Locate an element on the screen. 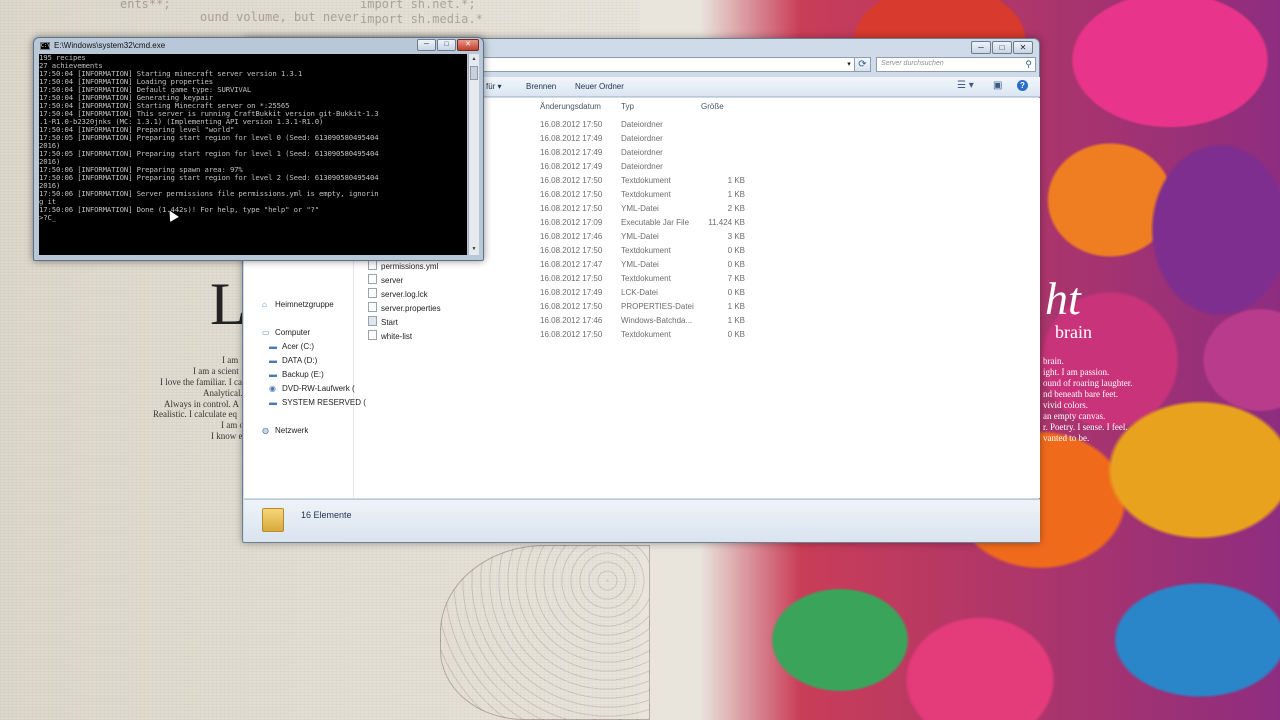 The image size is (1280, 720). burn-button: Brennen is located at coordinates (541, 86).